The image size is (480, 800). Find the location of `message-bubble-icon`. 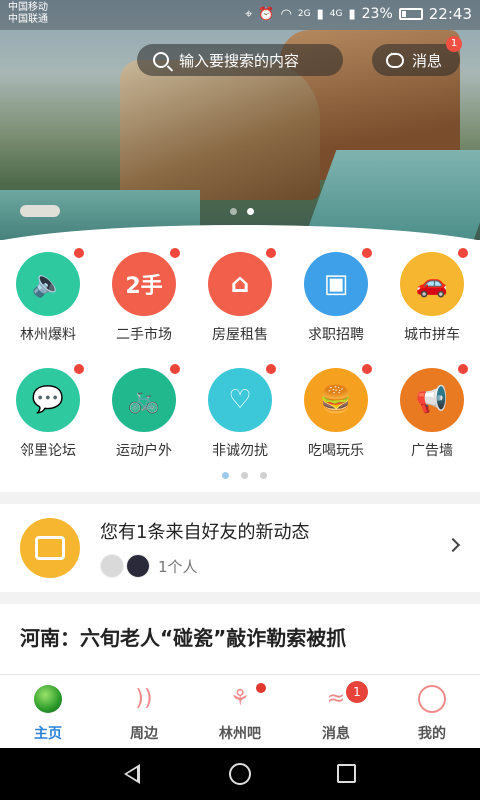

message-bubble-icon is located at coordinates (395, 58).